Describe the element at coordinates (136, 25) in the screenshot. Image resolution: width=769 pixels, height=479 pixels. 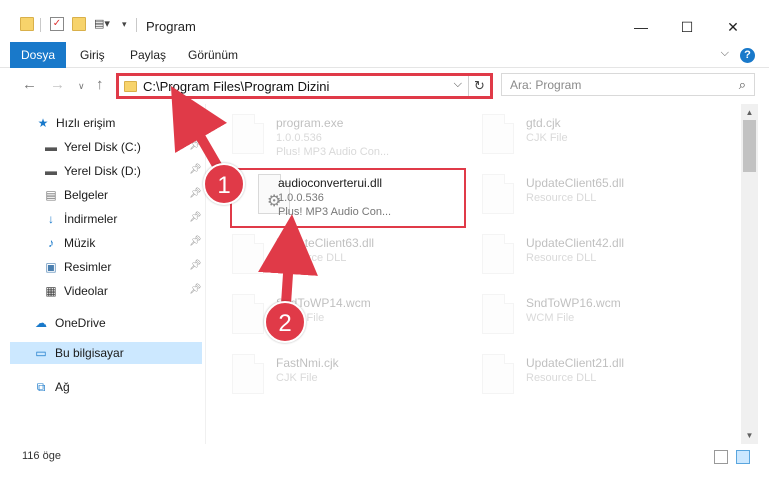
I see `divider` at that location.